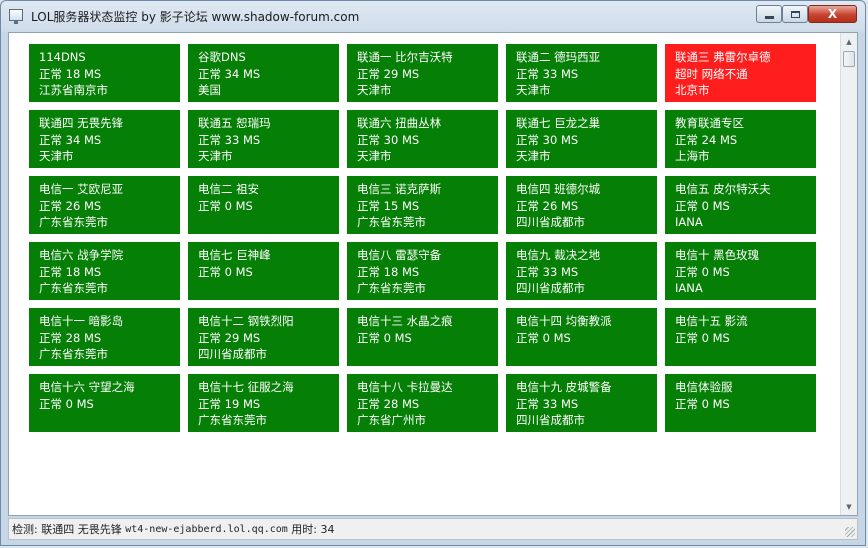  I want to click on server-name: 电信十一 暗影岛, so click(81, 321).